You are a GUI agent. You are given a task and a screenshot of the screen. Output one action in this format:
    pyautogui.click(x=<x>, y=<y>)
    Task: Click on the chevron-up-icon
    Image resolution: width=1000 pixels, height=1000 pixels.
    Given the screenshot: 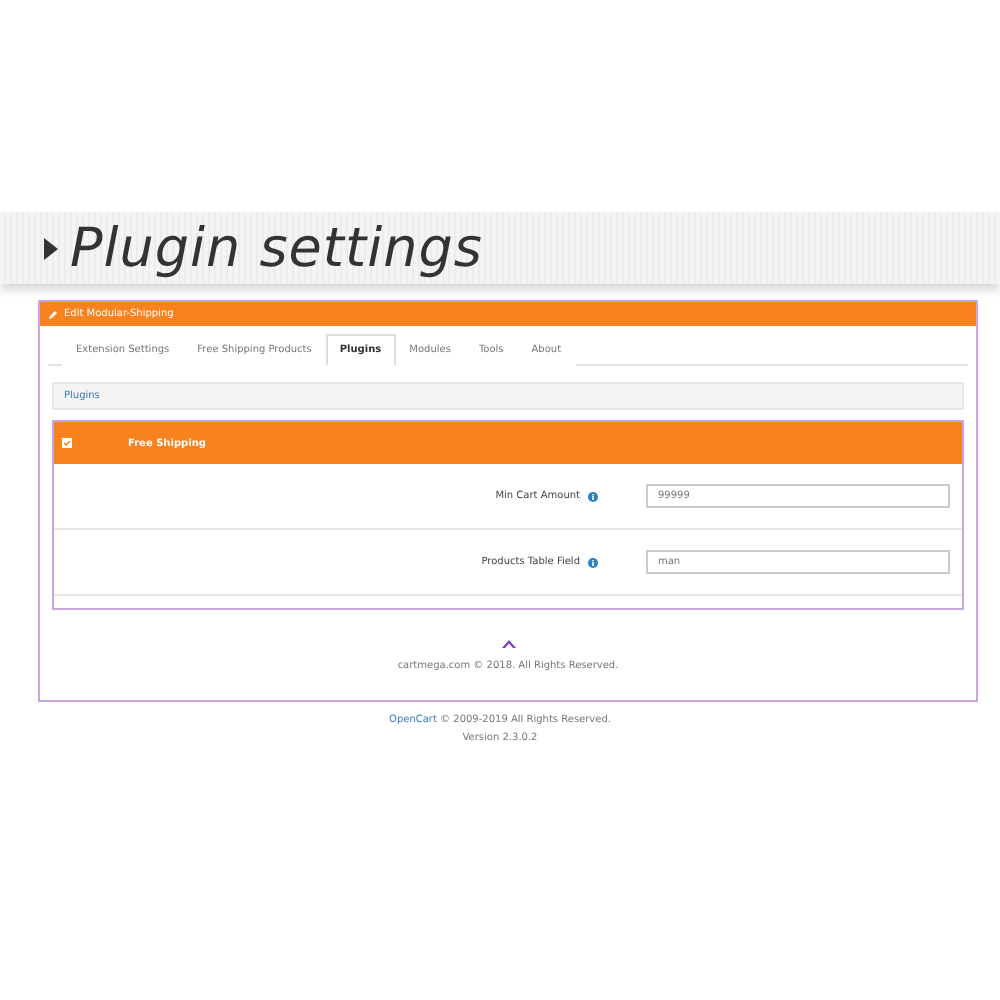 What is the action you would take?
    pyautogui.click(x=508, y=643)
    